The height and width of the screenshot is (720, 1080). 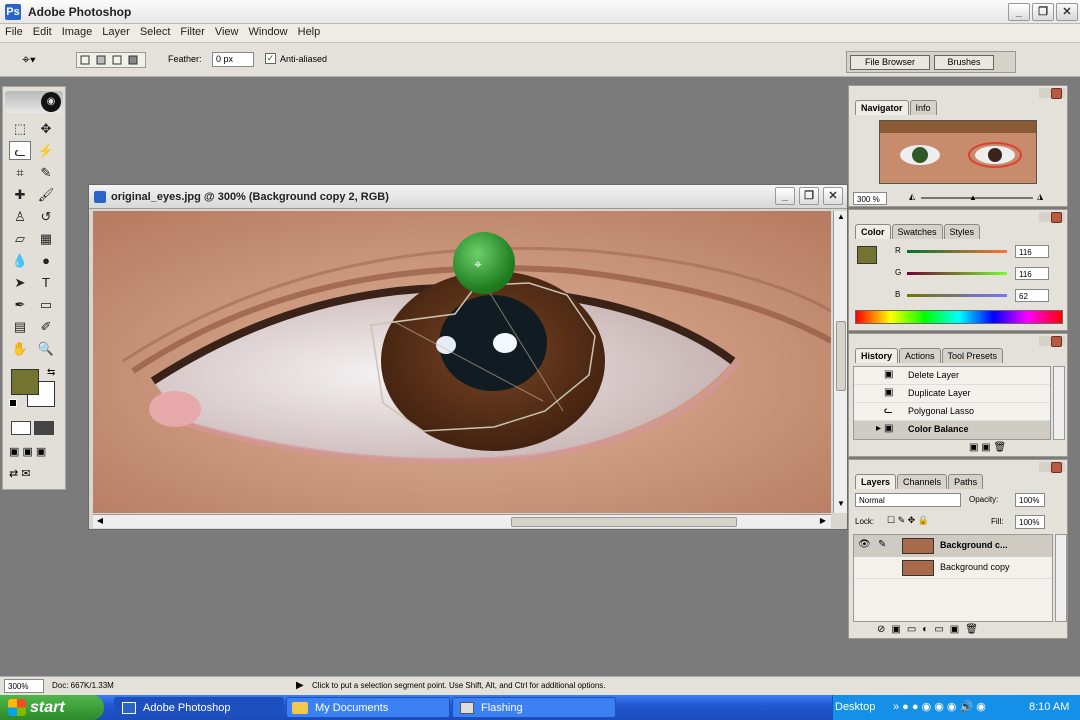 I want to click on lock-icons: ☐ ✎ ✥ 🔒, so click(x=908, y=520).